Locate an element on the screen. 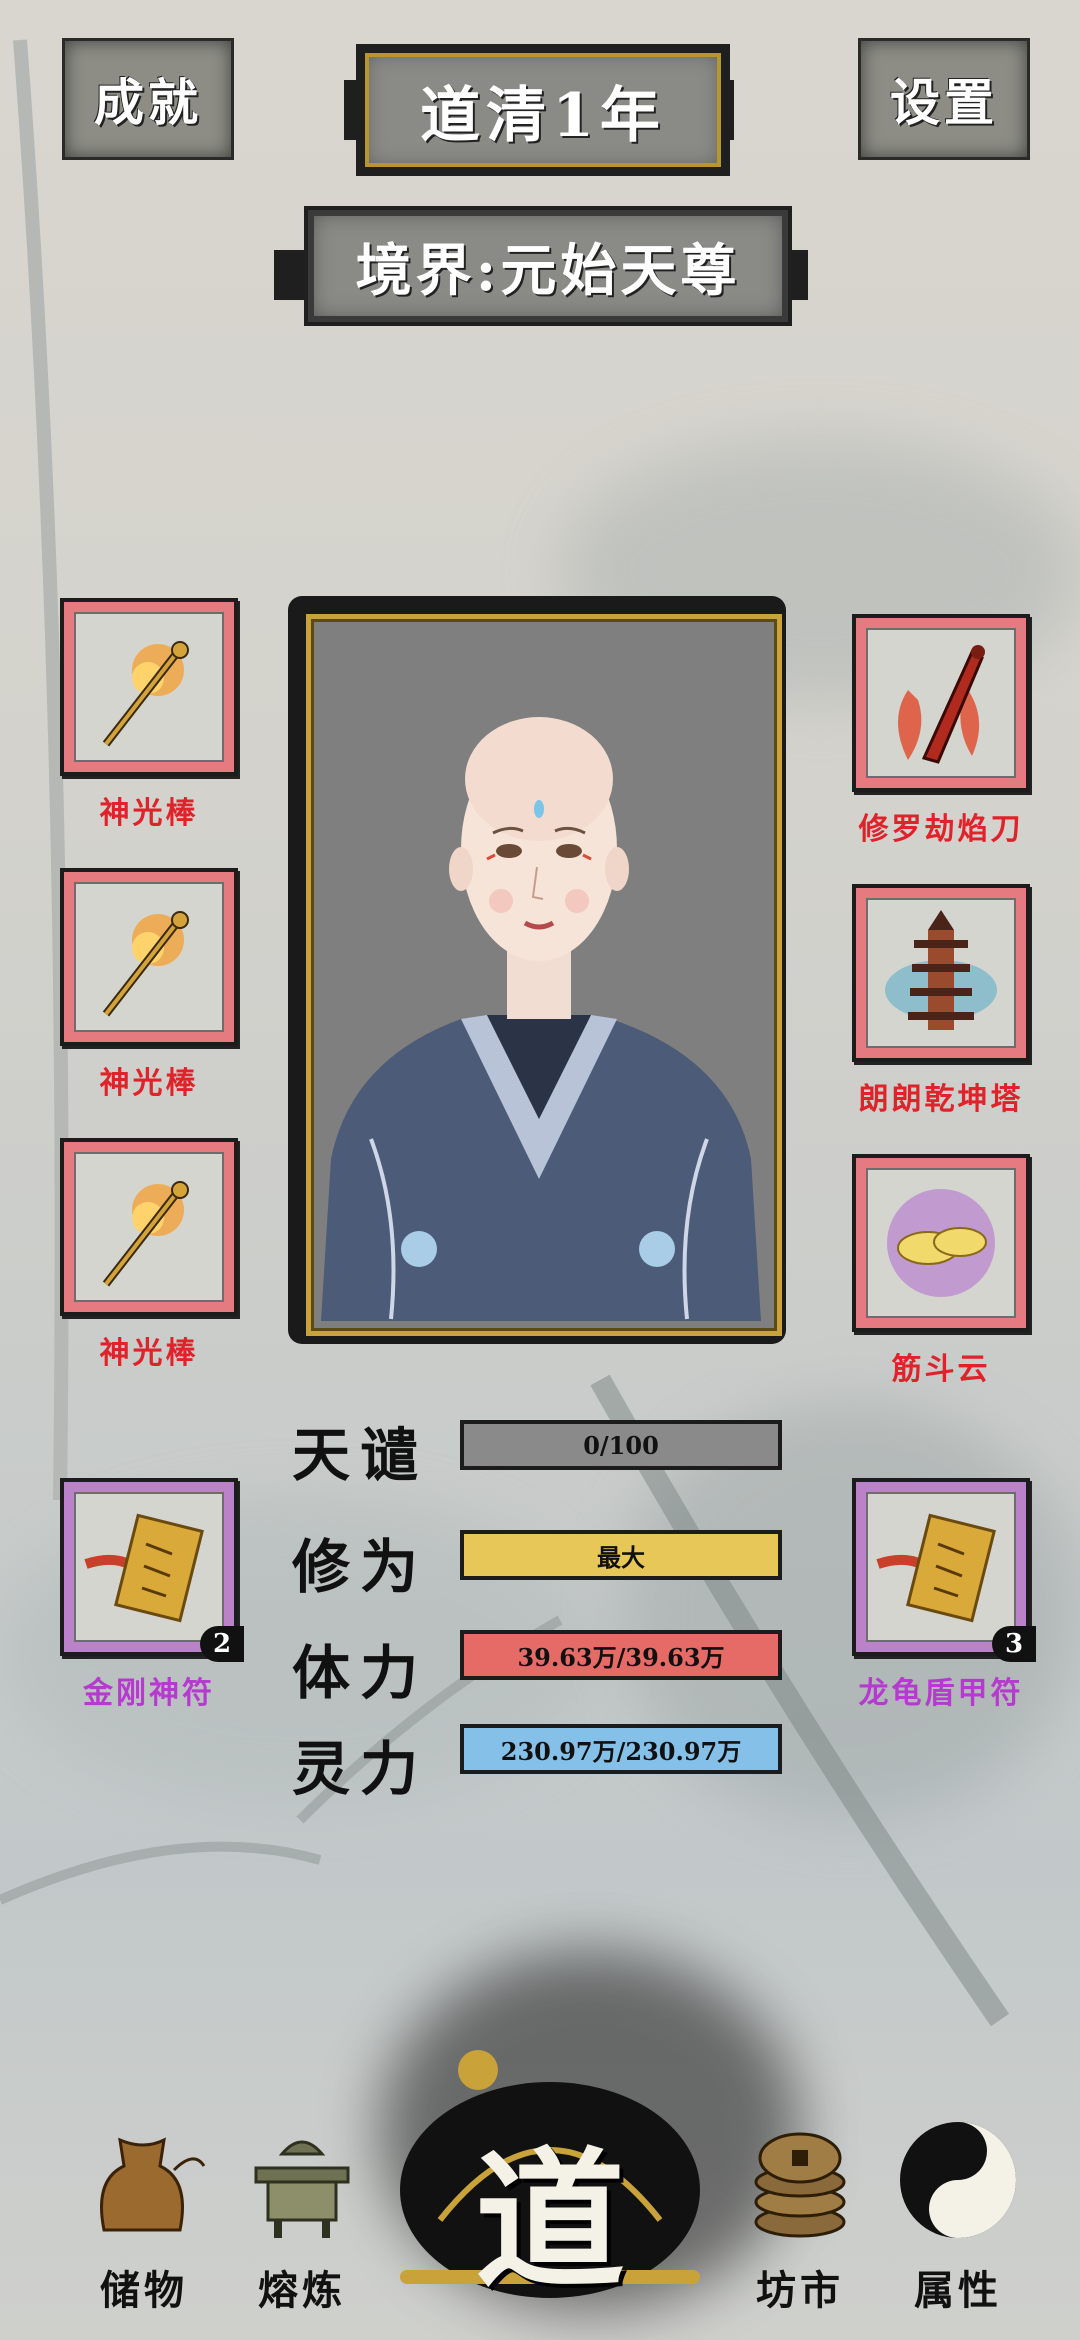 The width and height of the screenshot is (1080, 2340). stat-label-heaven-punishment: 天谴 is located at coordinates (360, 1455).